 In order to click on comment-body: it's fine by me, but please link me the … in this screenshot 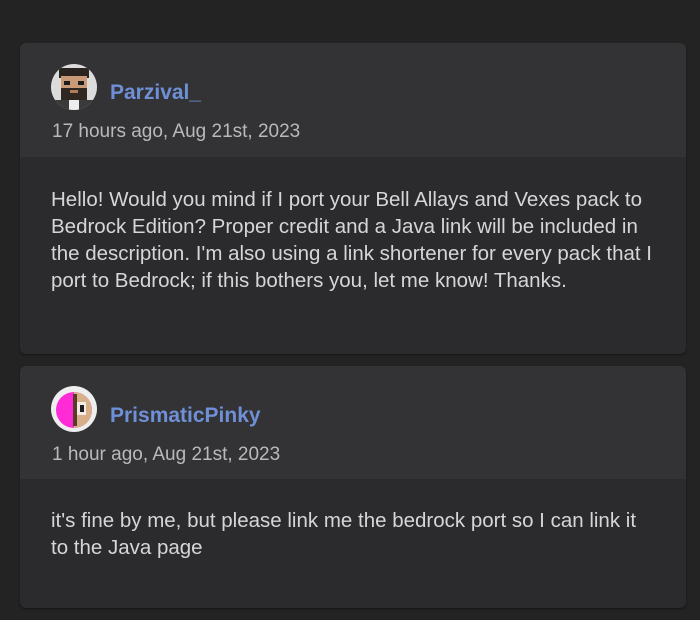, I will do `click(353, 520)`.